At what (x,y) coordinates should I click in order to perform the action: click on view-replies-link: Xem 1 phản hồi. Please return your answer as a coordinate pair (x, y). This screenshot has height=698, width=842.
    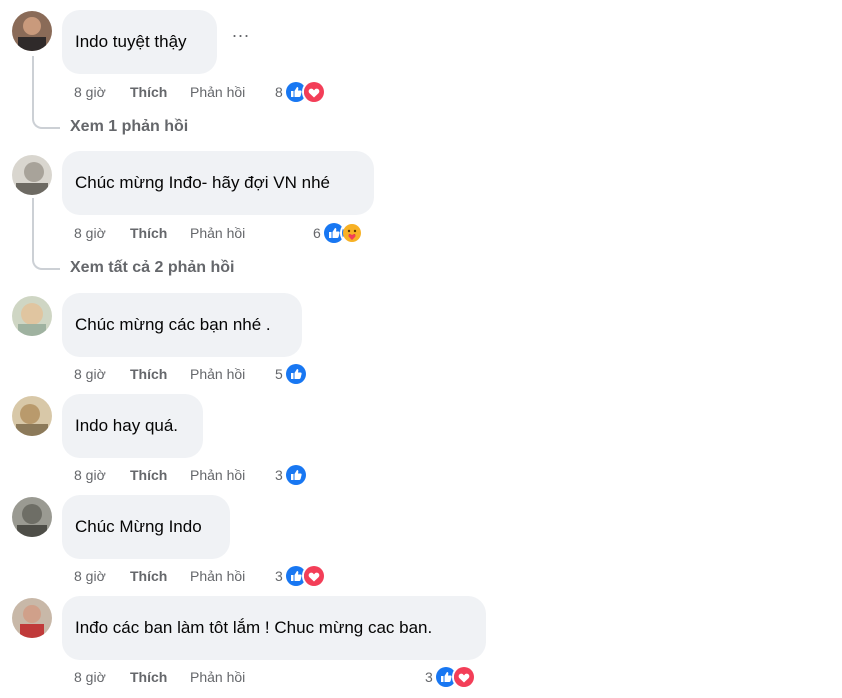
    Looking at the image, I should click on (129, 127).